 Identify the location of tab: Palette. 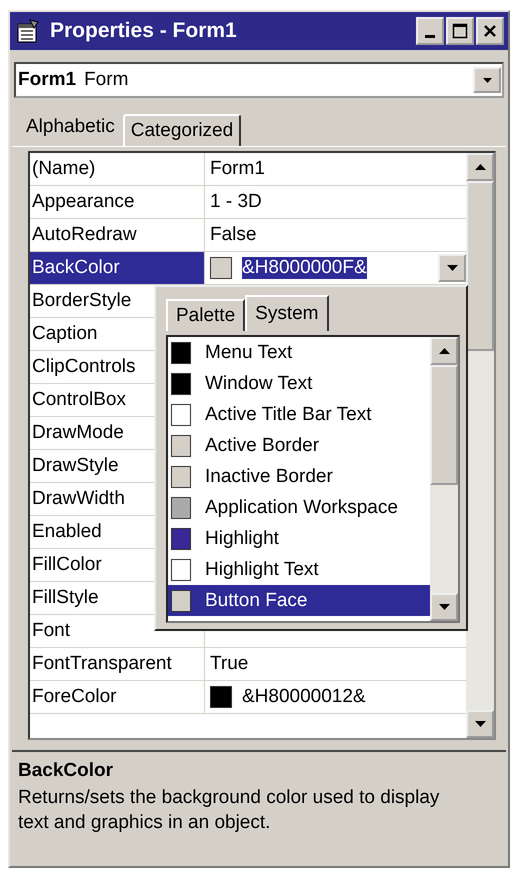
(206, 315).